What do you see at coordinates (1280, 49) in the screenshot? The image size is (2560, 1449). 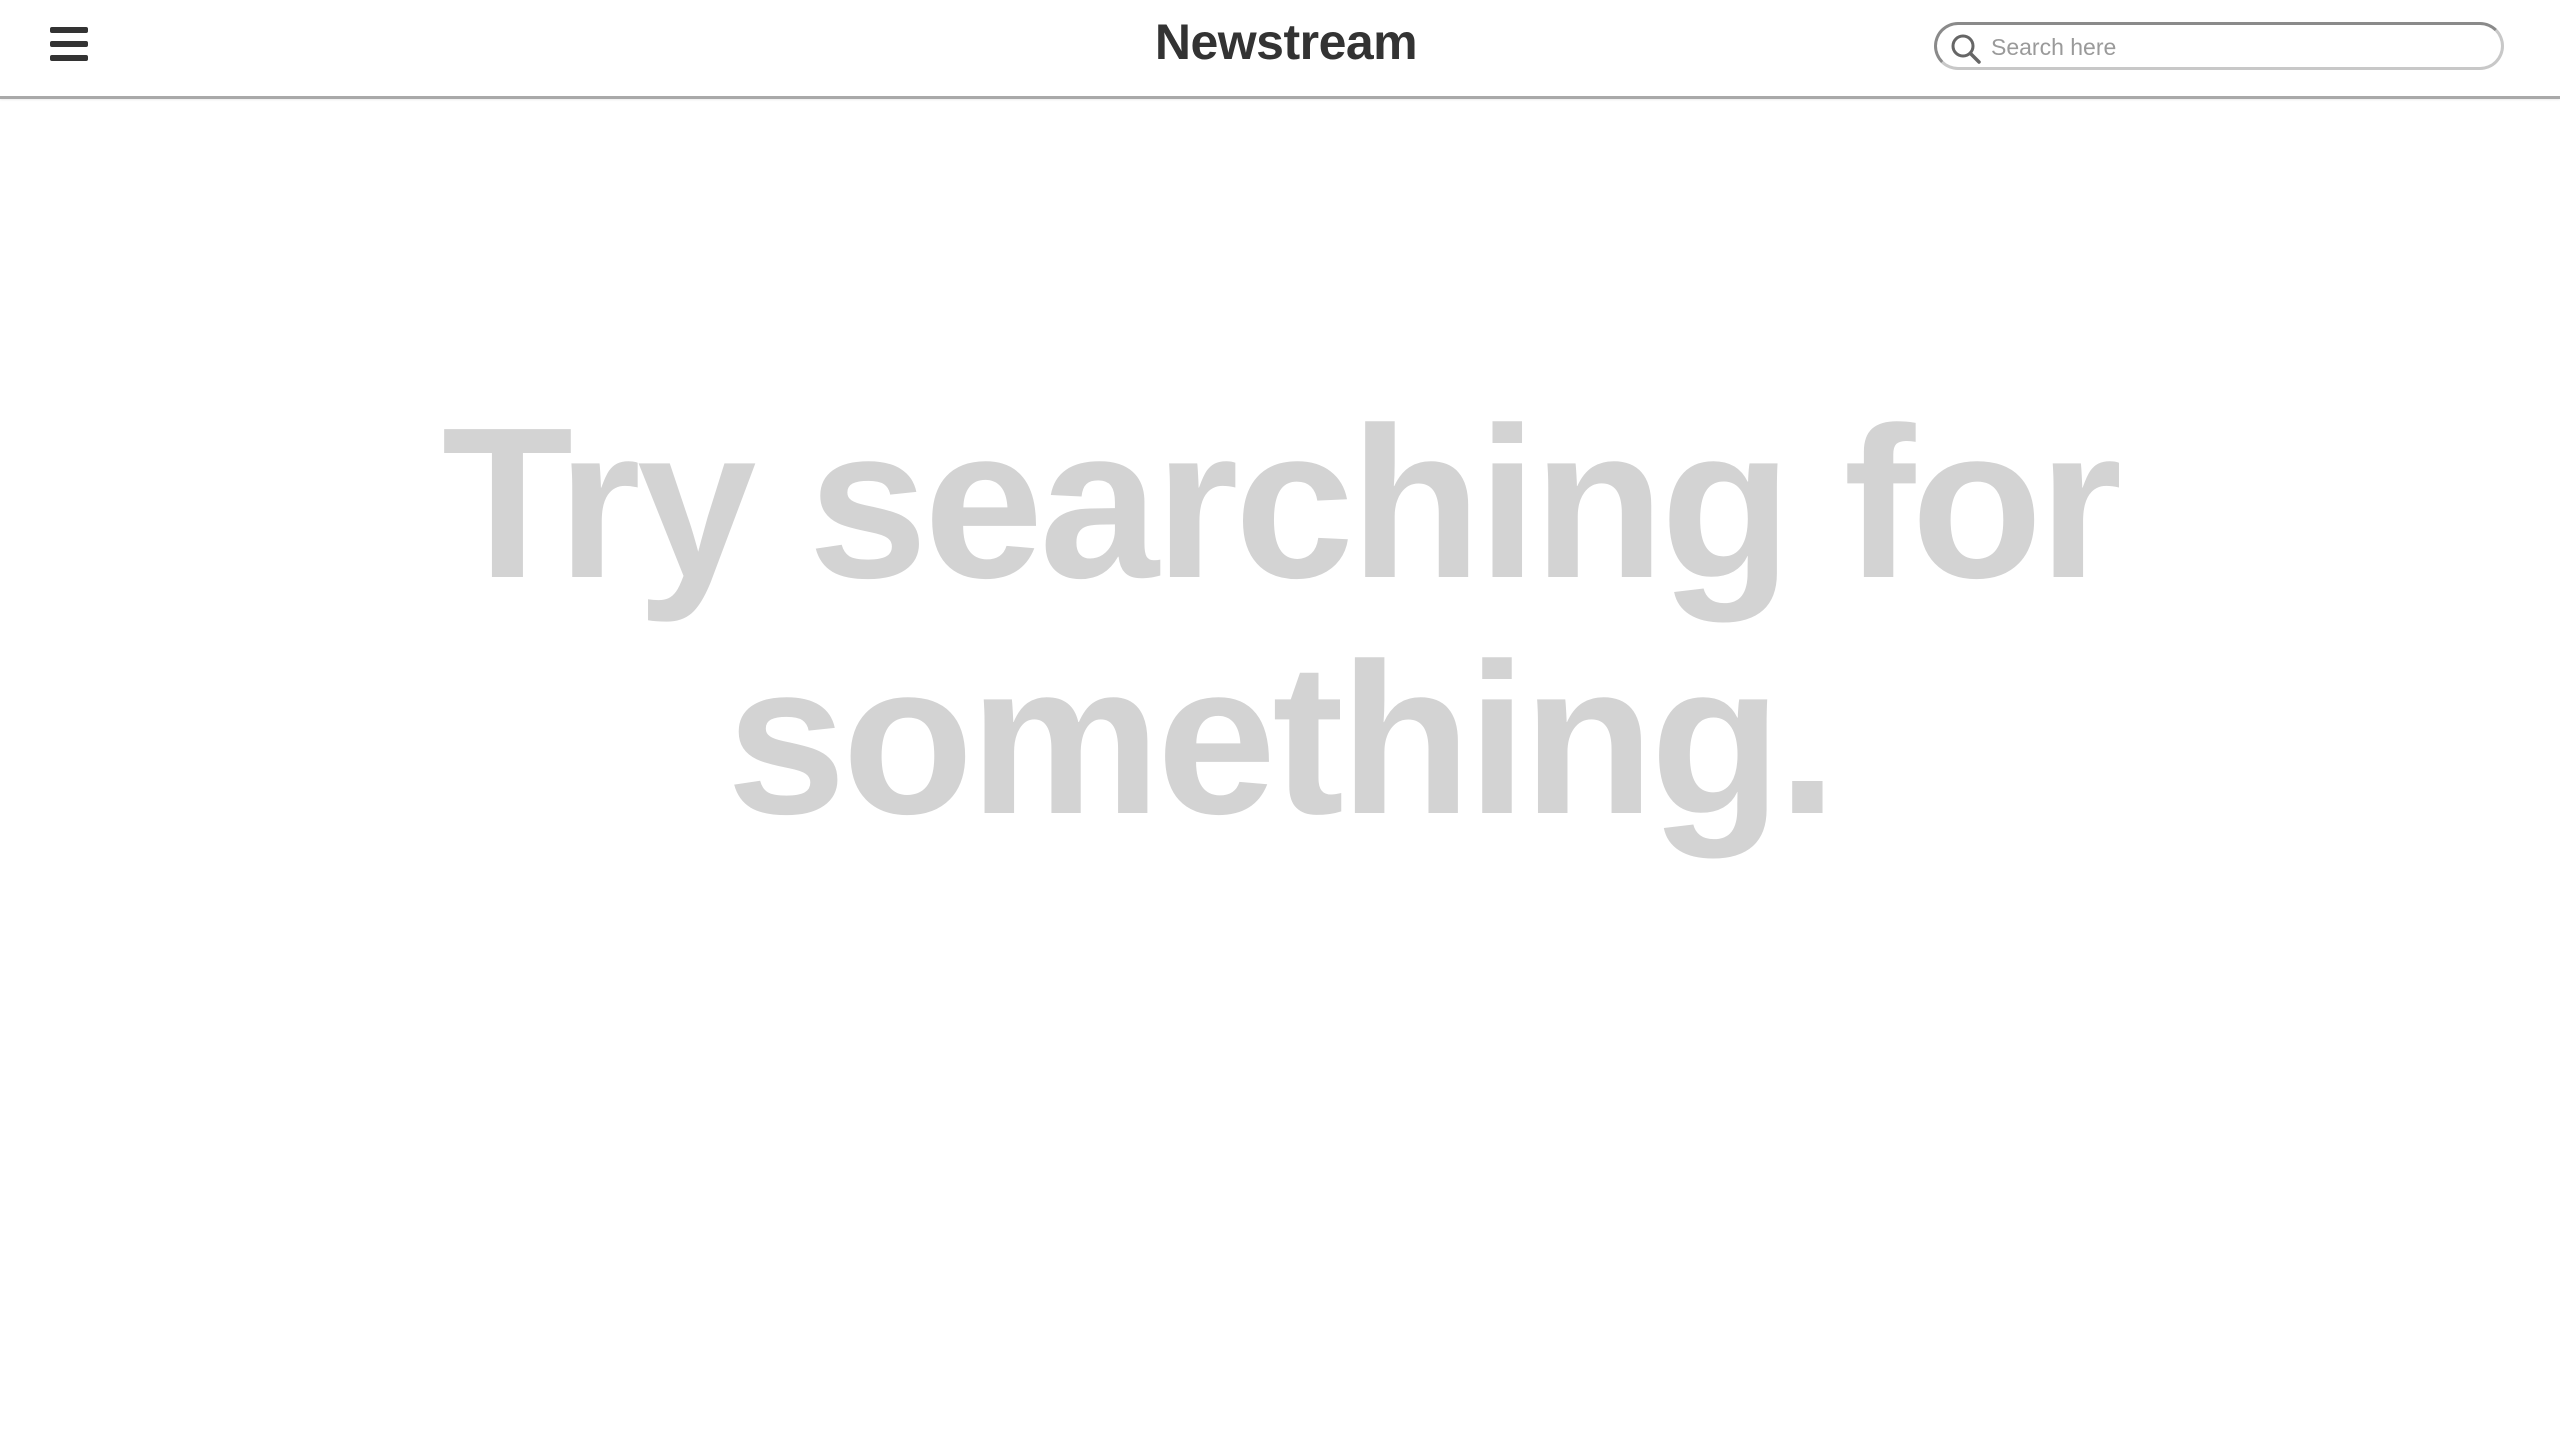 I see `top-header: Newstream` at bounding box center [1280, 49].